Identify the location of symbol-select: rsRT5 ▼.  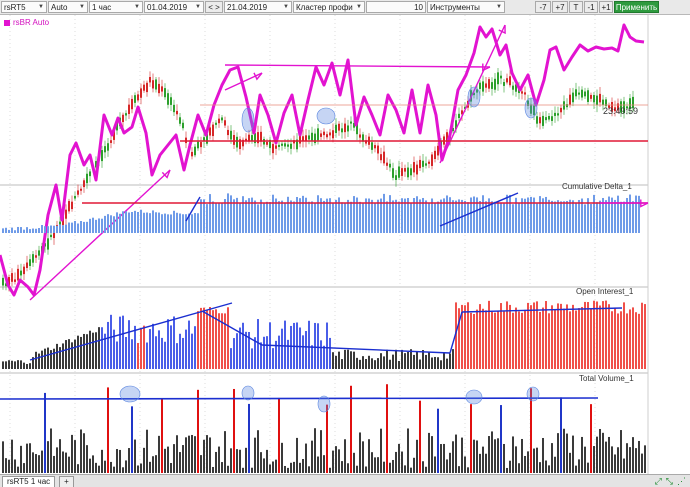
(24, 7).